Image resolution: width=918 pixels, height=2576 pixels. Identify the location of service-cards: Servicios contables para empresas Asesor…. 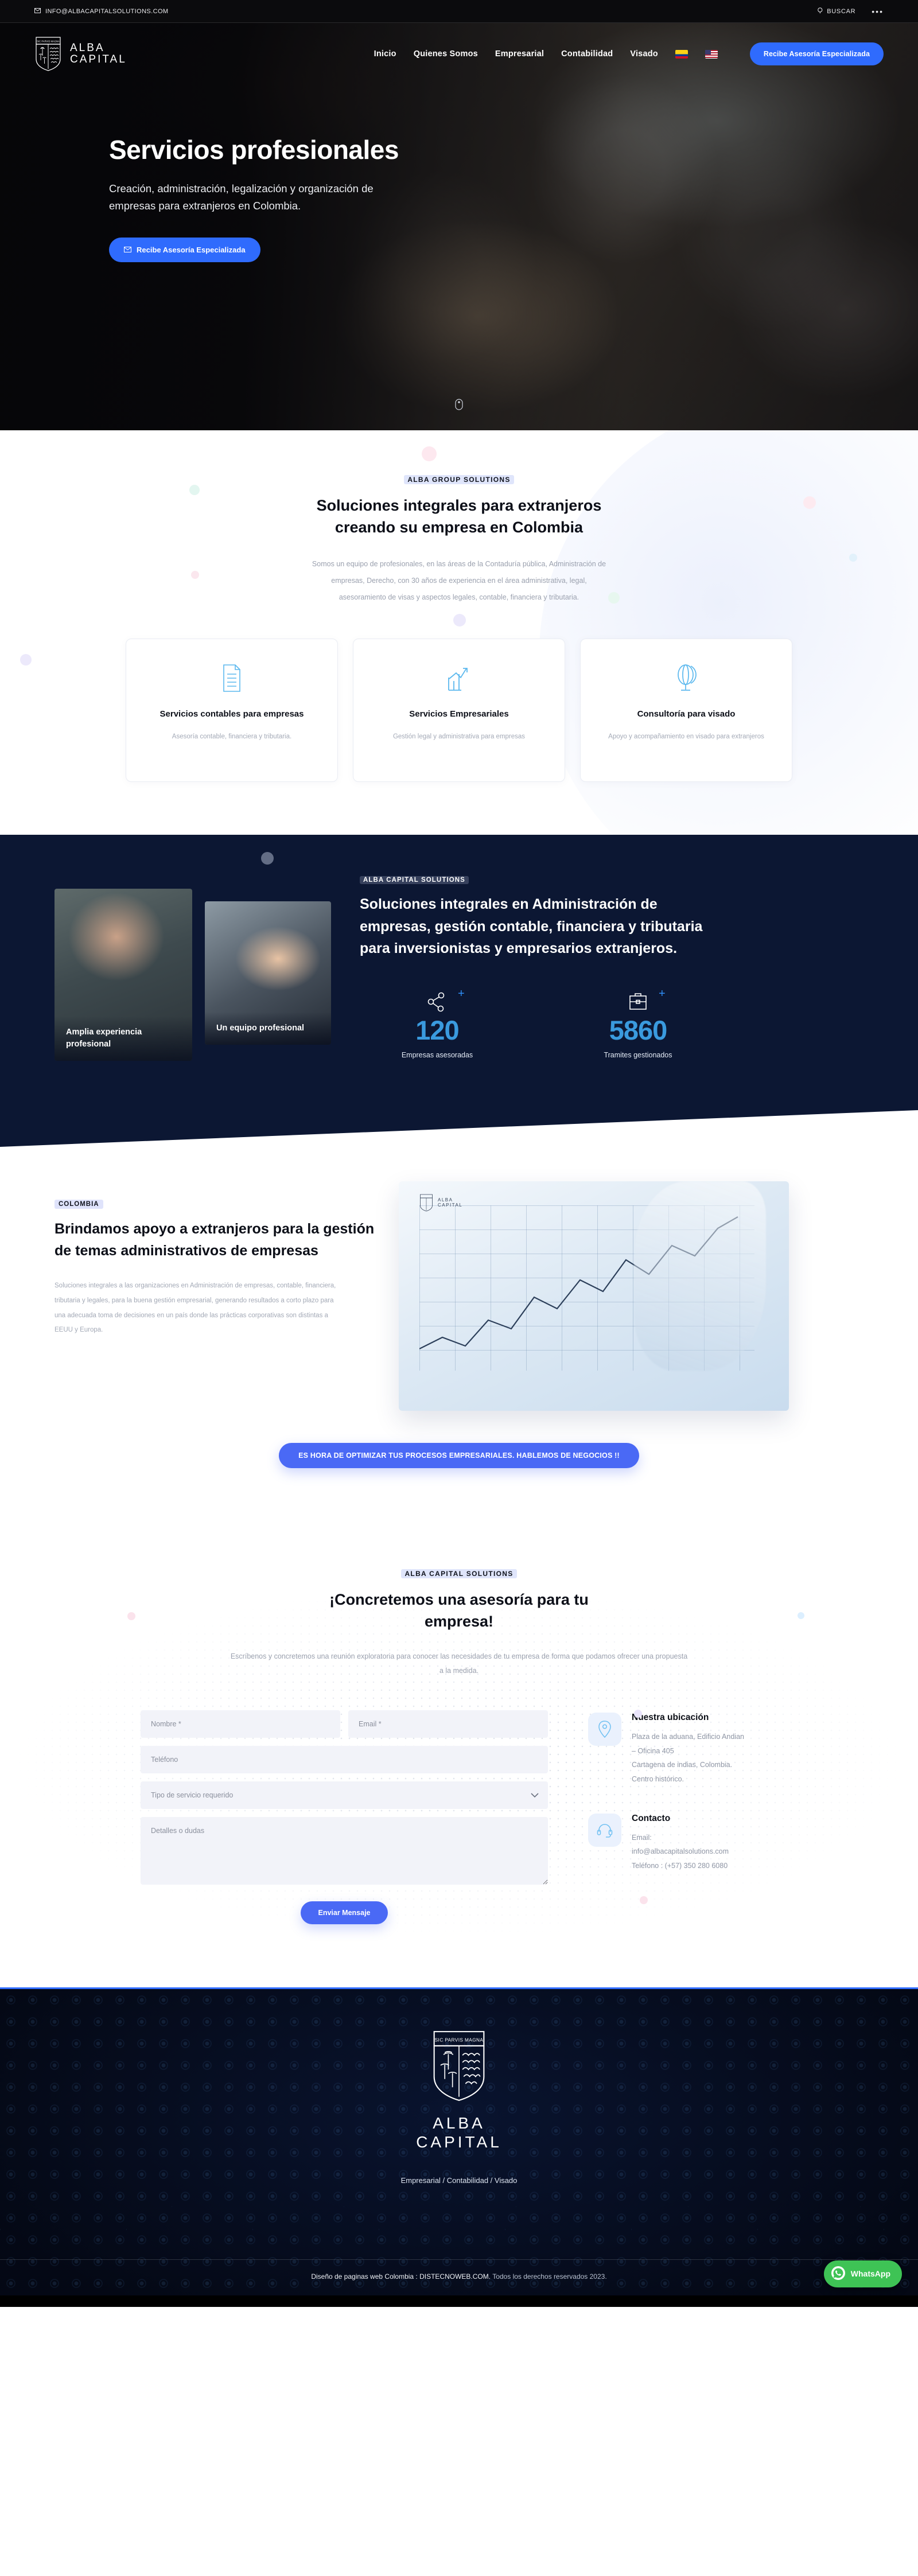
(459, 710).